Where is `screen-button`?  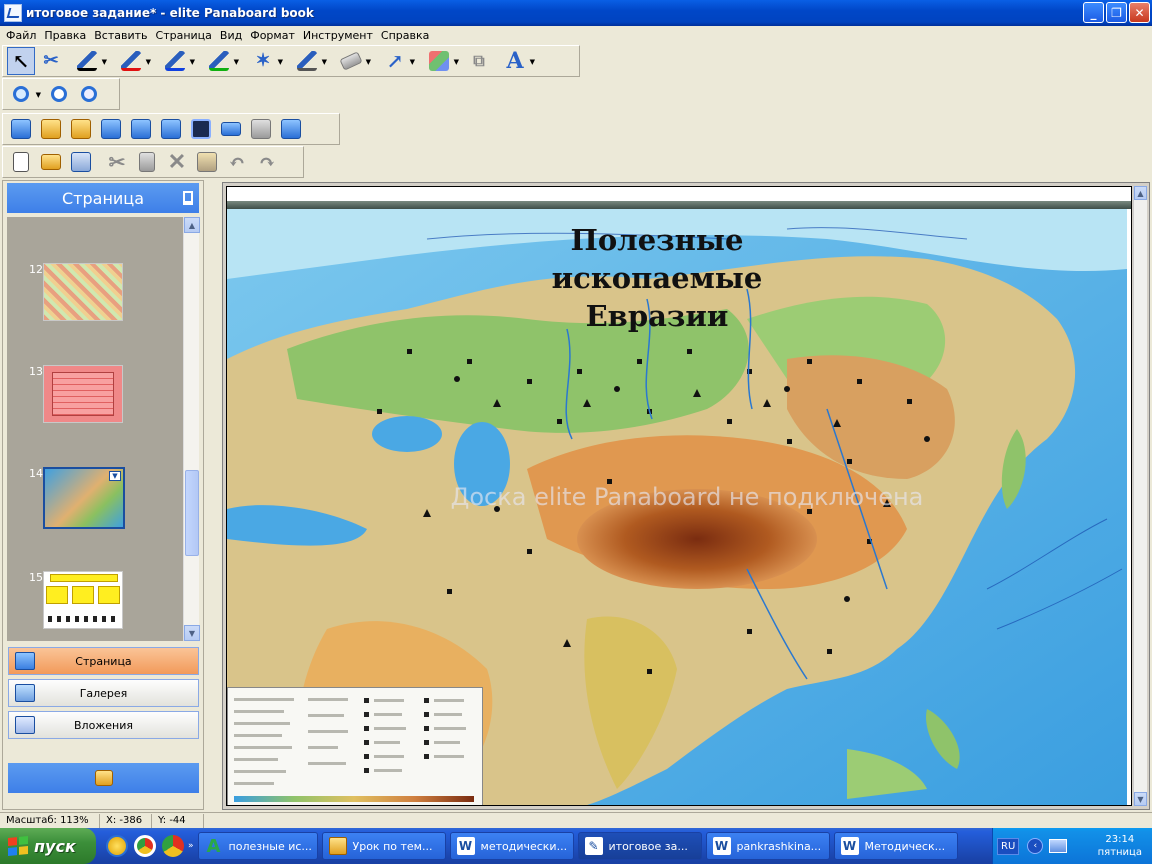
screen-button is located at coordinates (201, 129).